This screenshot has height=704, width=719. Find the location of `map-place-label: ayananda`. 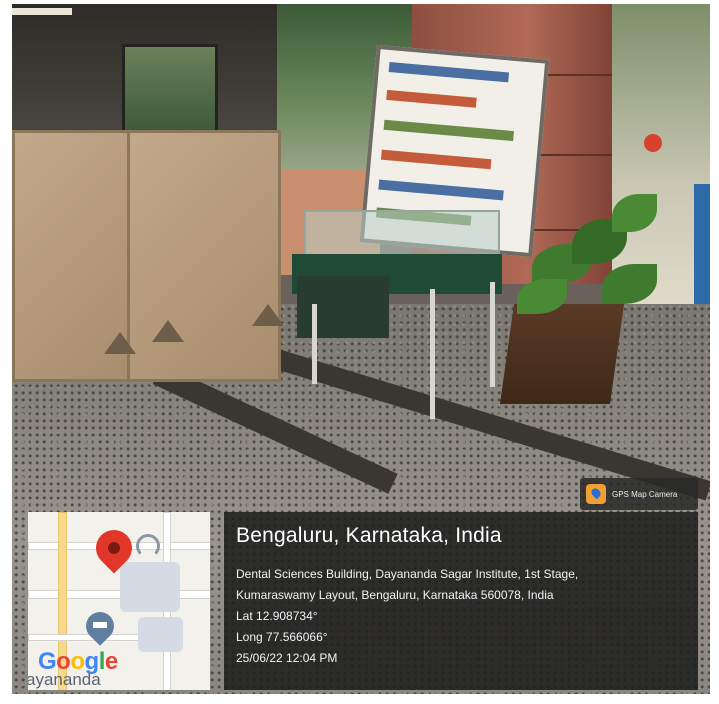

map-place-label: ayananda is located at coordinates (64, 679).